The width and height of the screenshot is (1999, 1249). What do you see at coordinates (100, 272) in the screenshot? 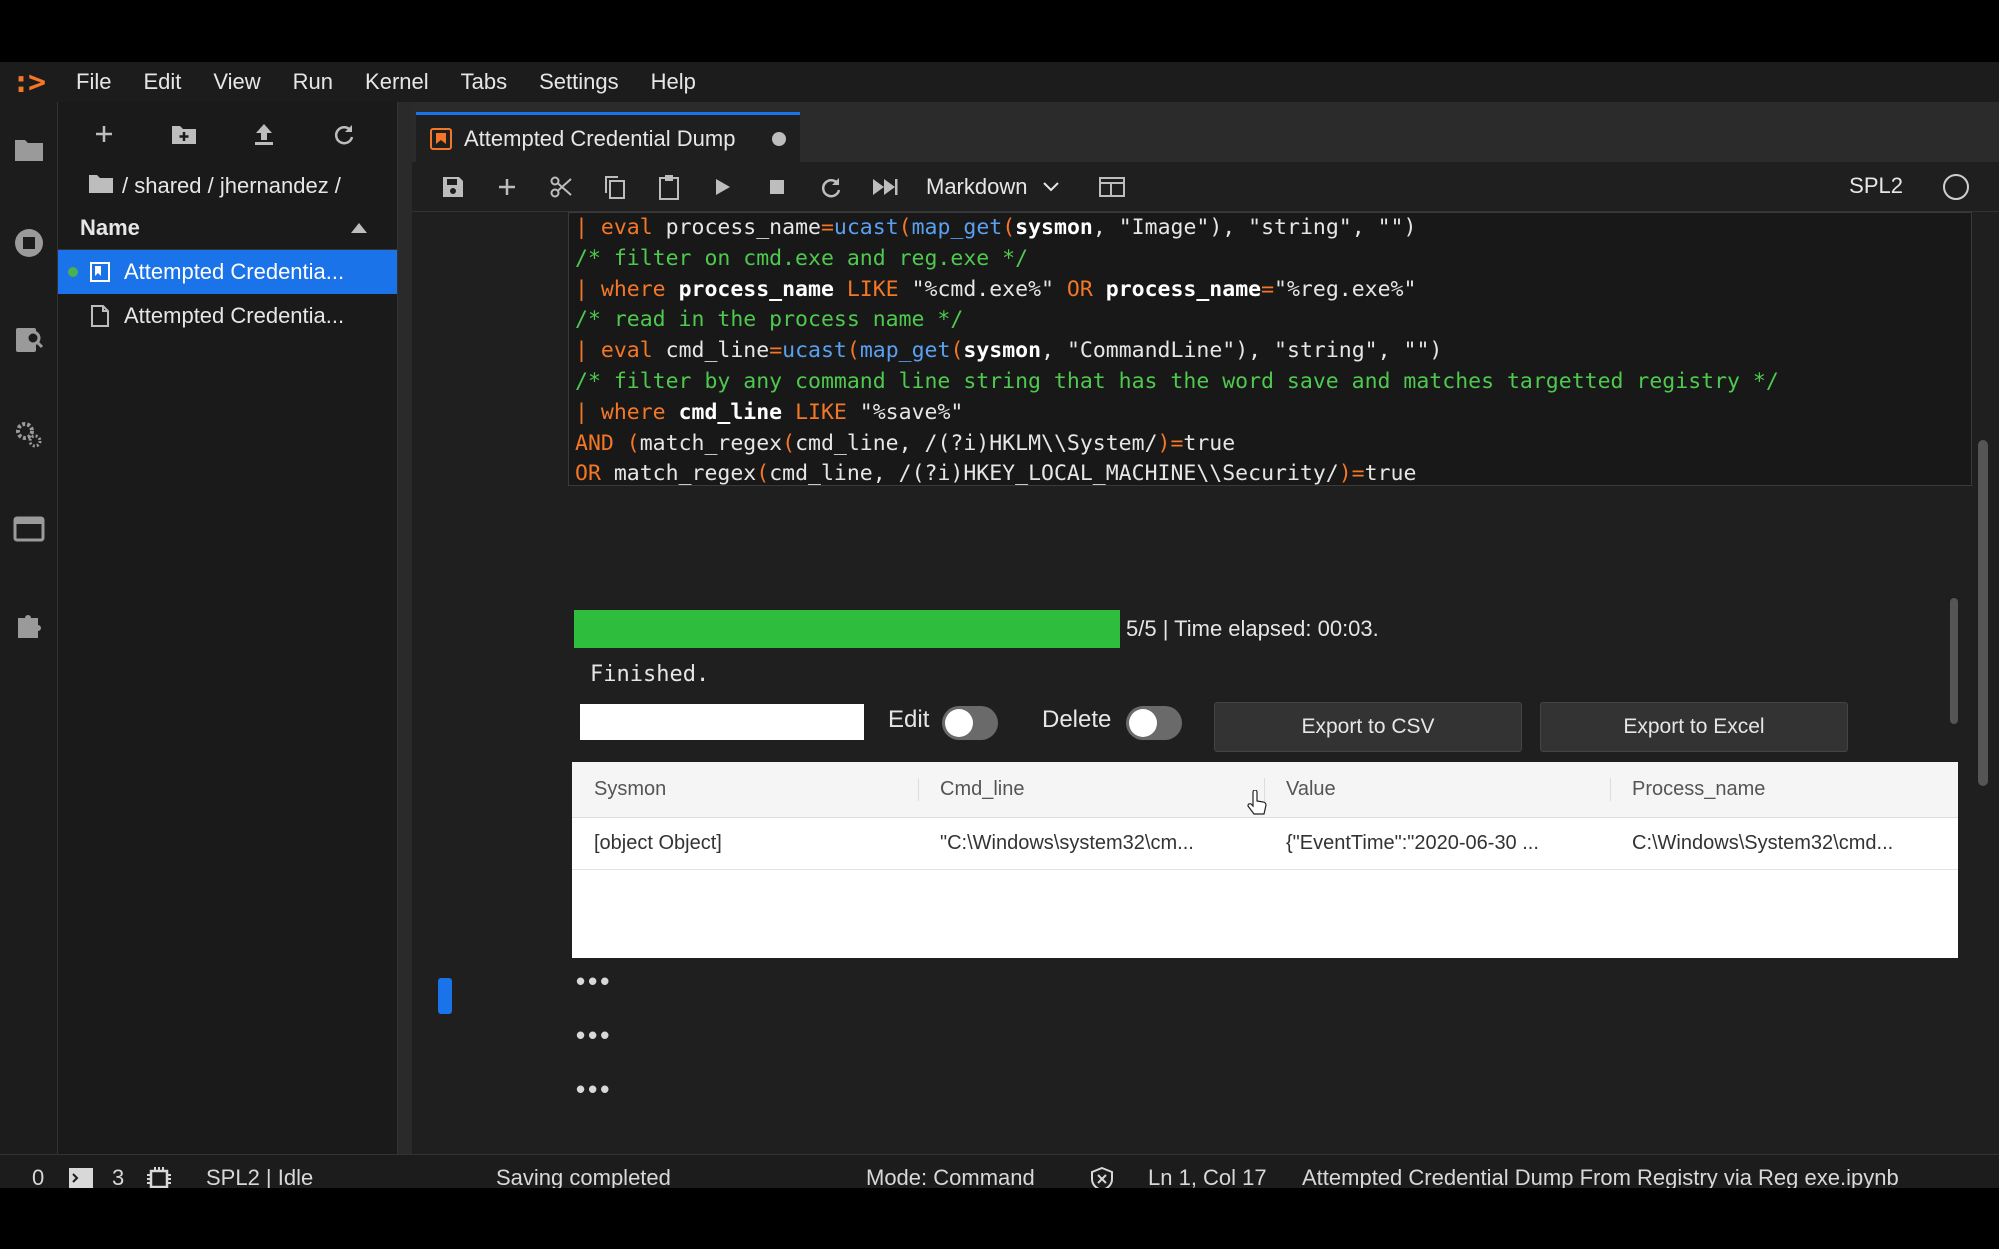
I see `notebook-icon` at bounding box center [100, 272].